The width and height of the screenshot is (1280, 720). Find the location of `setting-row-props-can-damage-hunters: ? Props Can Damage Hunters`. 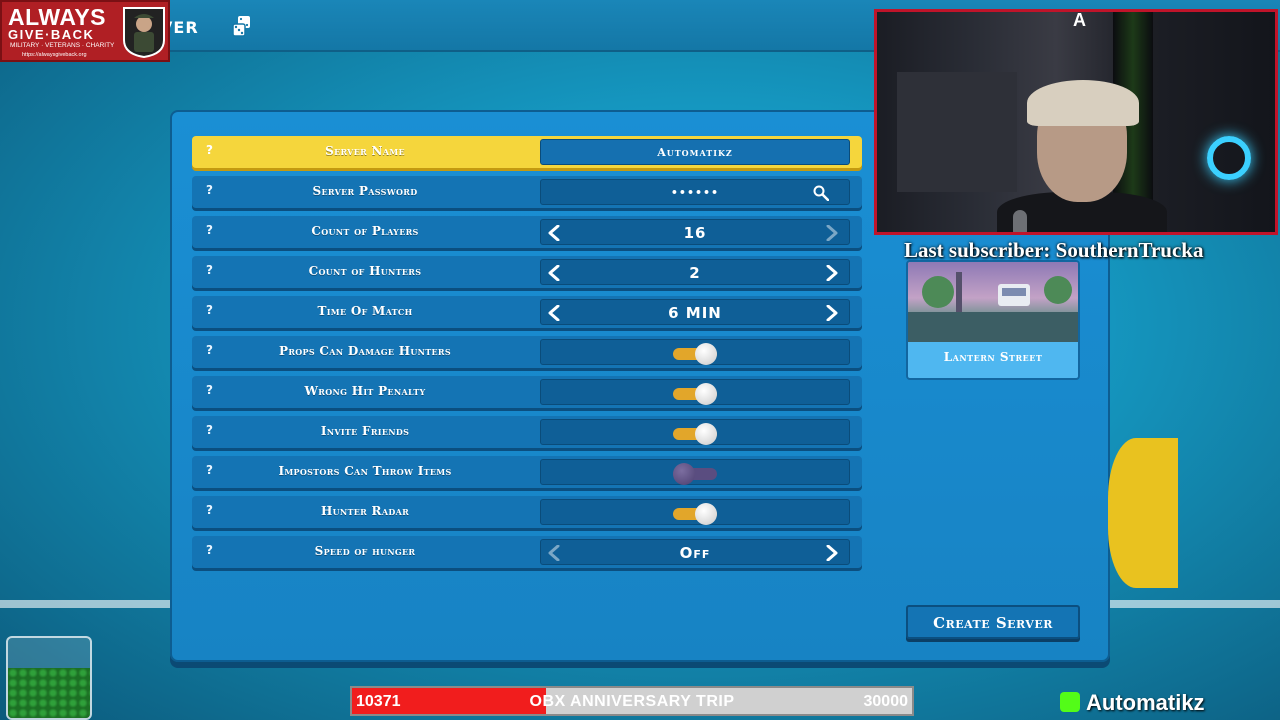

setting-row-props-can-damage-hunters: ? Props Can Damage Hunters is located at coordinates (527, 352).